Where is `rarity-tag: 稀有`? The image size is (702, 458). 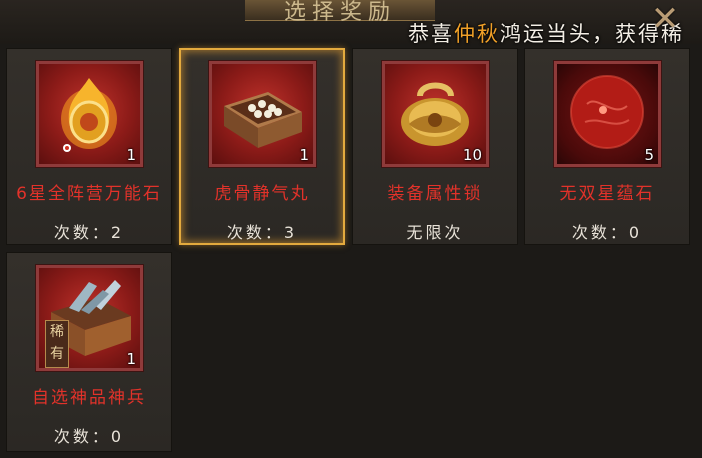 rarity-tag: 稀有 is located at coordinates (57, 344).